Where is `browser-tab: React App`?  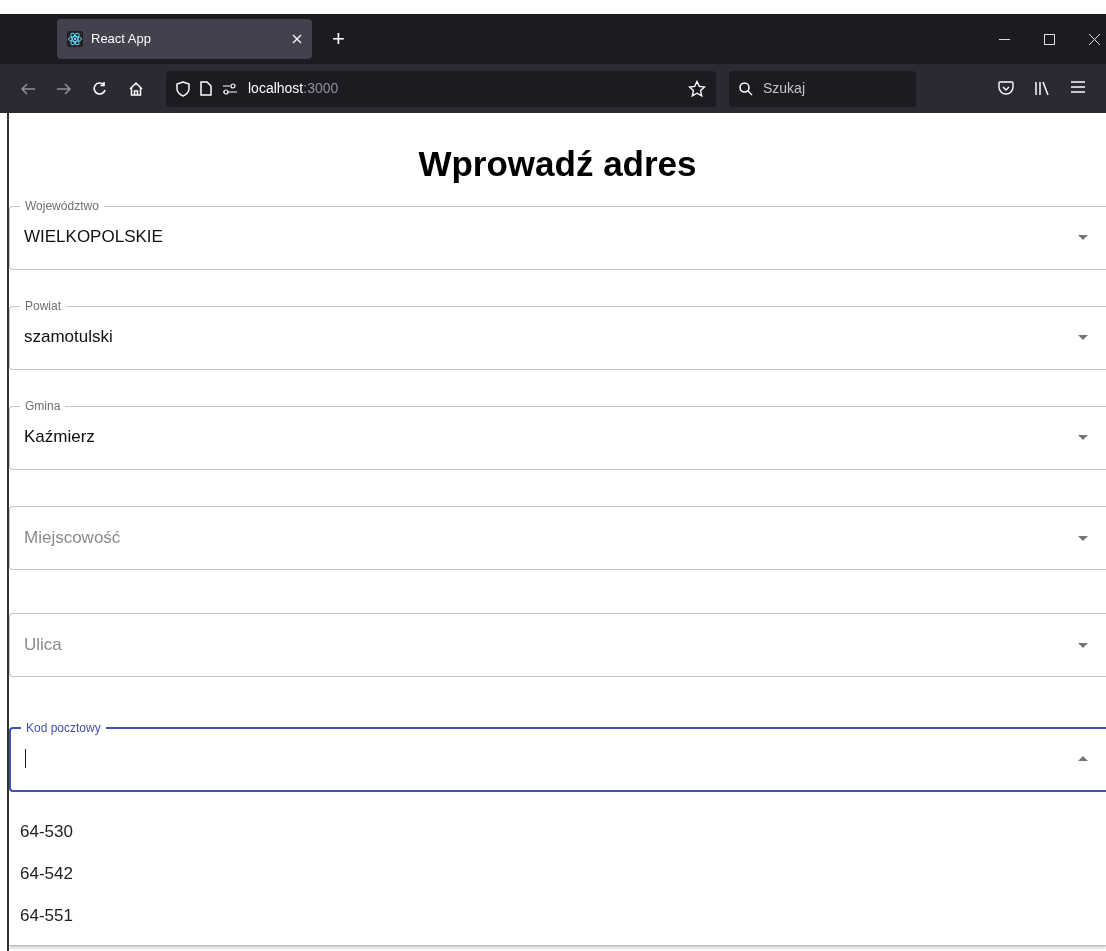 browser-tab: React App is located at coordinates (184, 39).